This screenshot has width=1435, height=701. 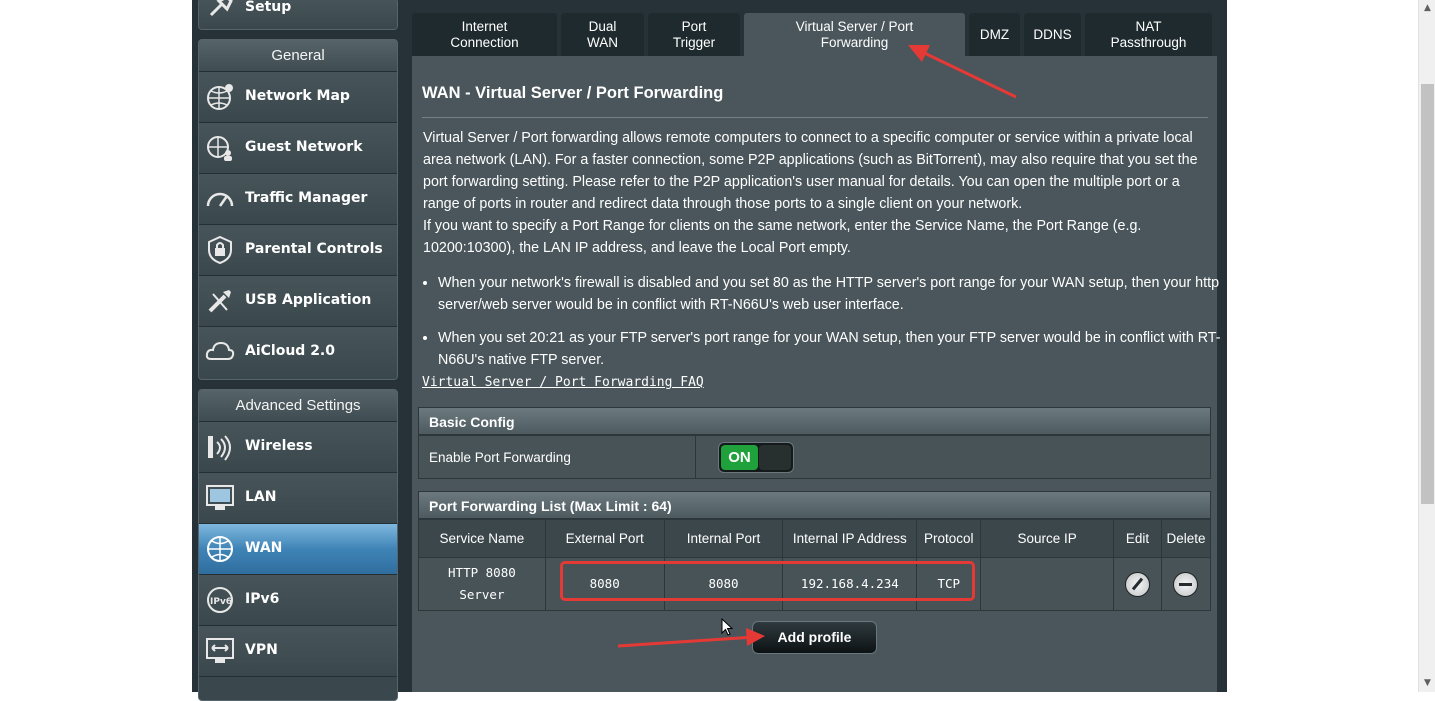 I want to click on guest-network-icon, so click(x=219, y=148).